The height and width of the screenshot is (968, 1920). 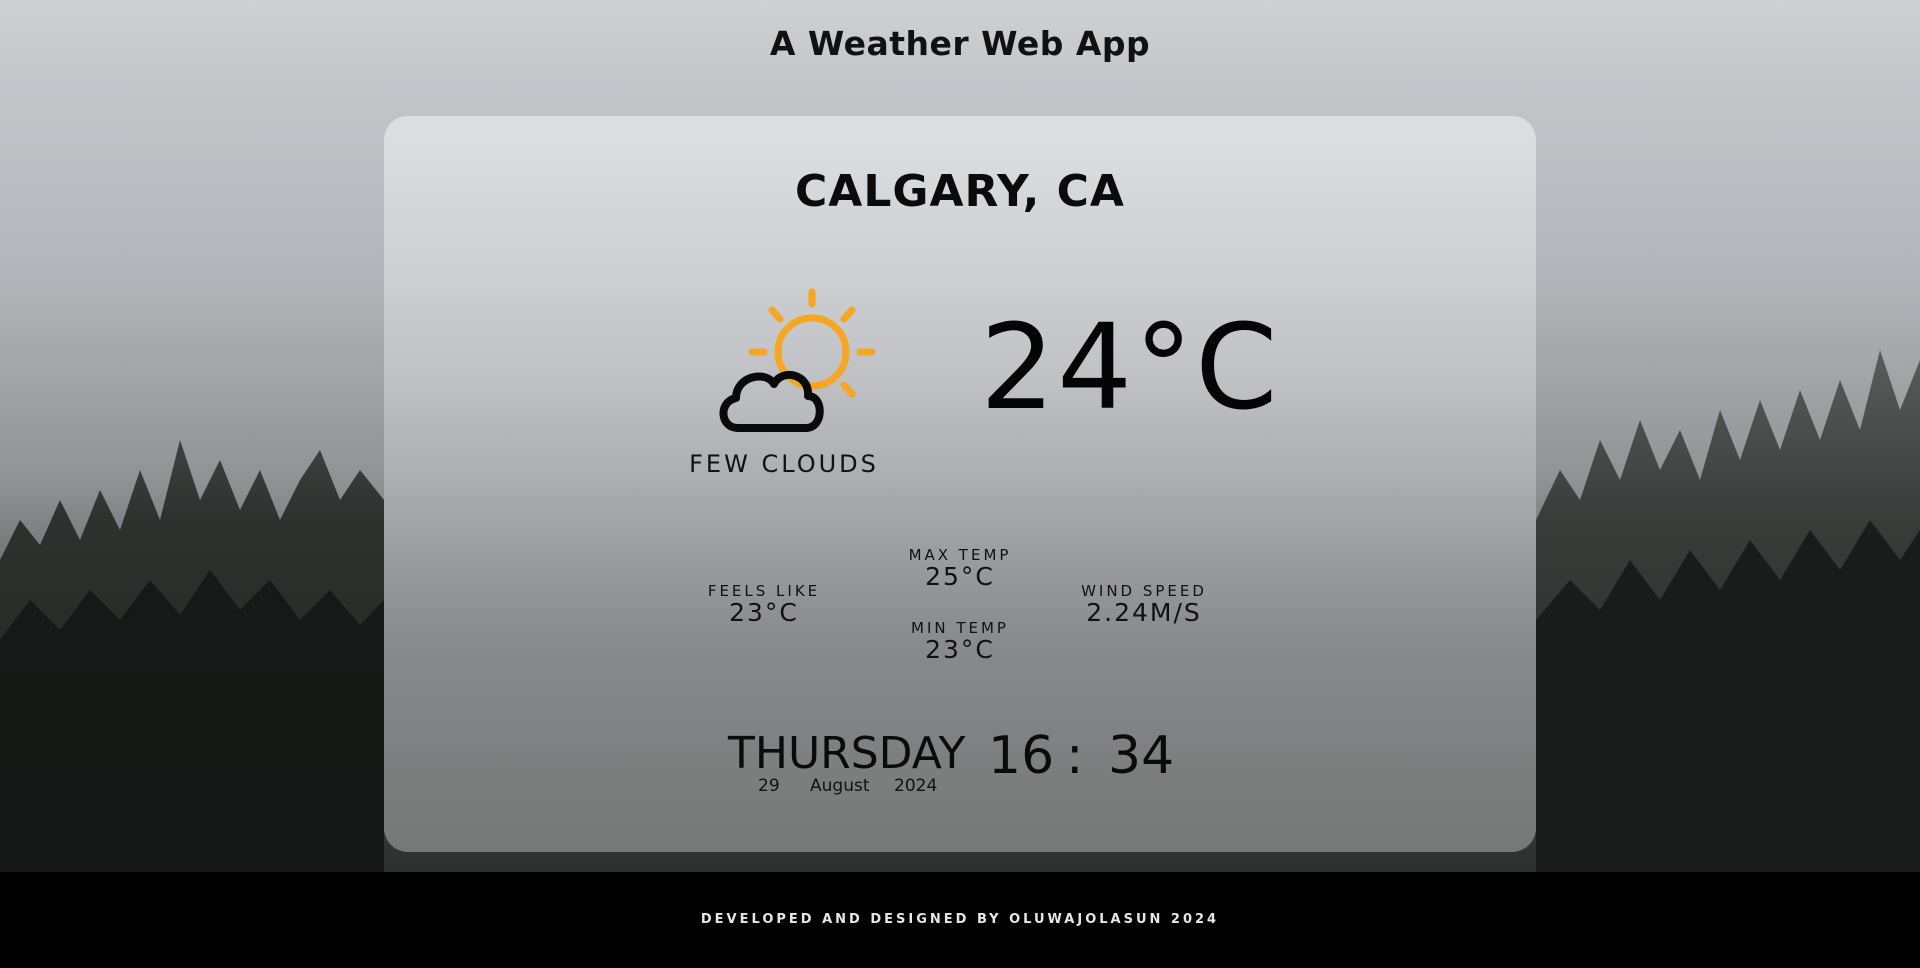 I want to click on current-temperature: 24°C, so click(x=1130, y=367).